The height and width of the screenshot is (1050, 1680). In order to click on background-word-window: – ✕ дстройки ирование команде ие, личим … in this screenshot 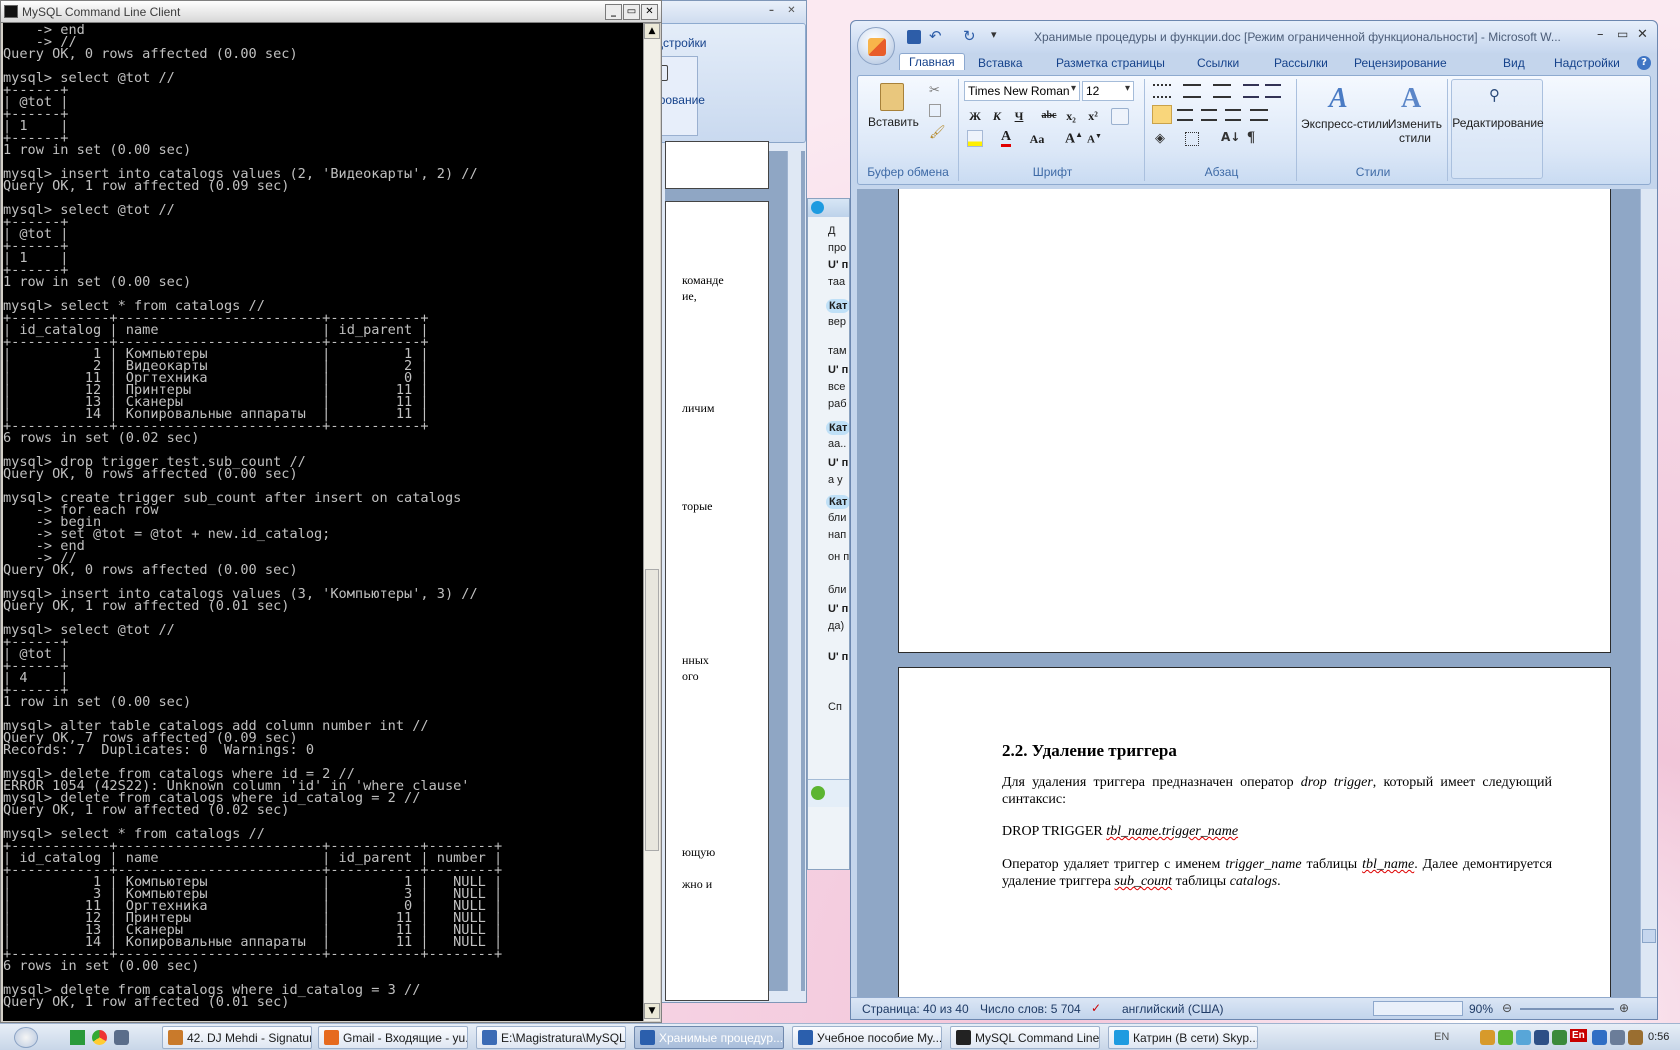, I will do `click(728, 501)`.